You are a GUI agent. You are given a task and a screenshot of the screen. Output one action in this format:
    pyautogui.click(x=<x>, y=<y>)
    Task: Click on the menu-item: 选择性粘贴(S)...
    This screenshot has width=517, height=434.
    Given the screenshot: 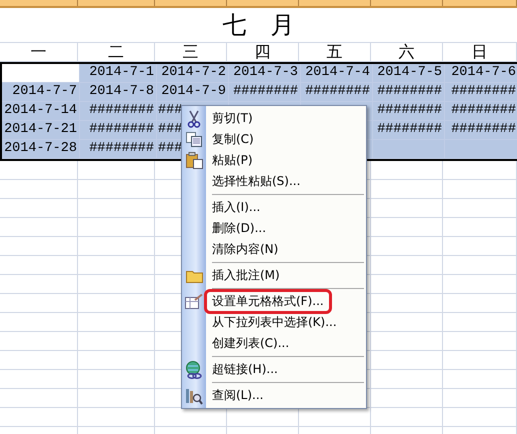 What is the action you would take?
    pyautogui.click(x=253, y=181)
    